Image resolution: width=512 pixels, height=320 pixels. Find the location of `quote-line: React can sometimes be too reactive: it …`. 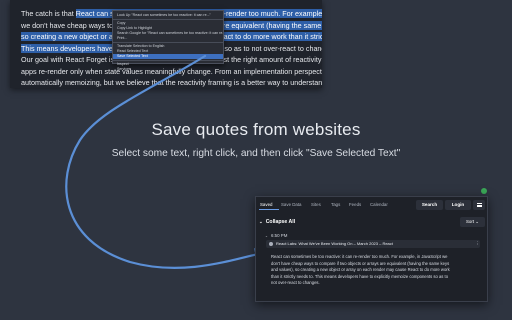

quote-line: React can sometimes be too reactive: it … is located at coordinates (359, 256).